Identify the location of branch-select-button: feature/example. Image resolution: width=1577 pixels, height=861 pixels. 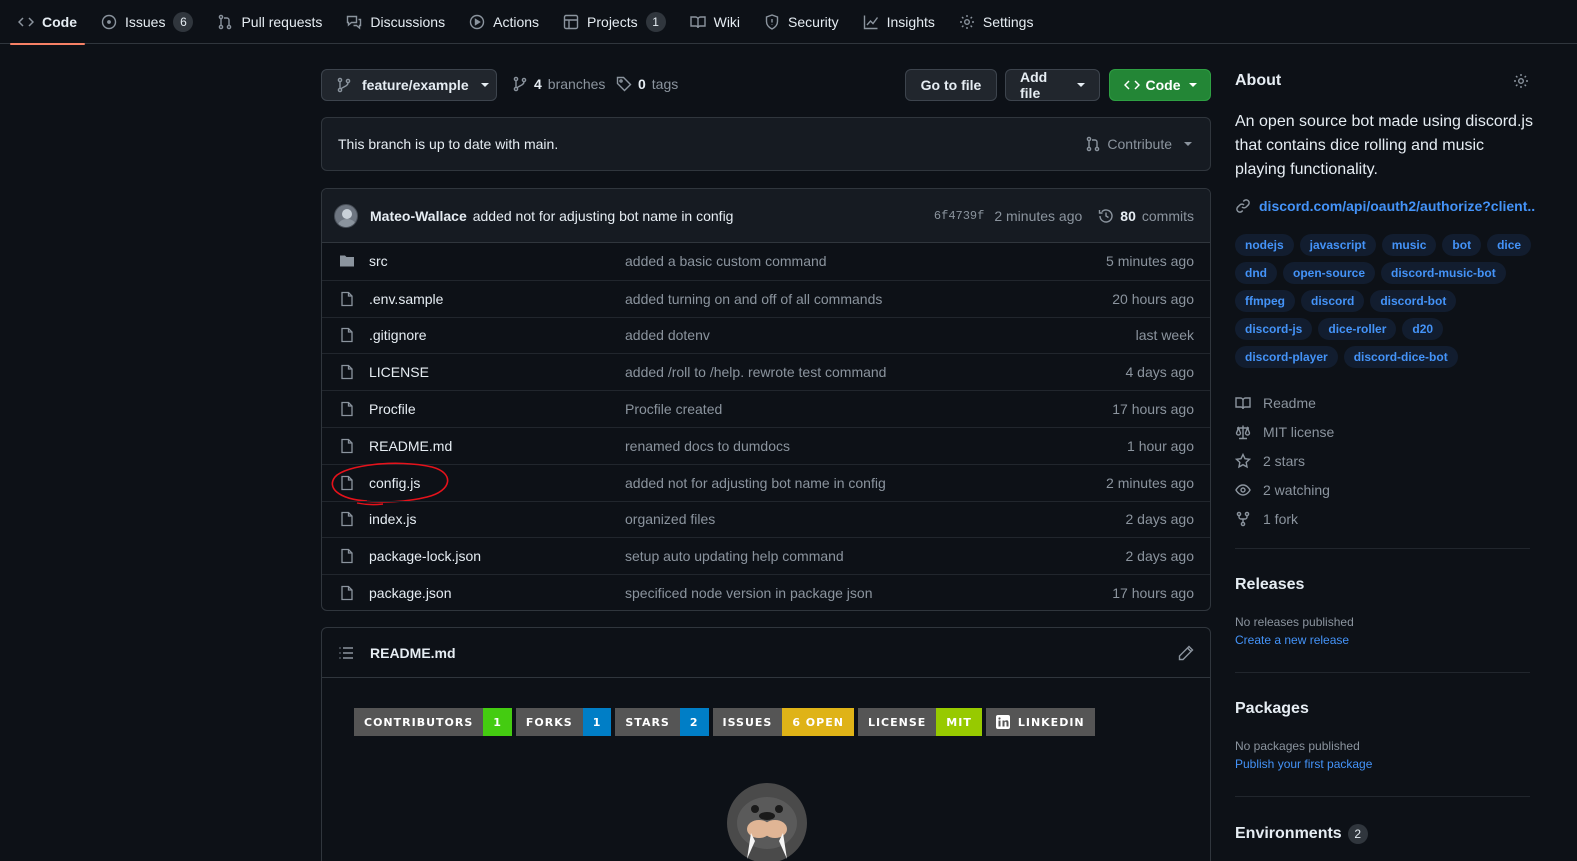
(409, 85).